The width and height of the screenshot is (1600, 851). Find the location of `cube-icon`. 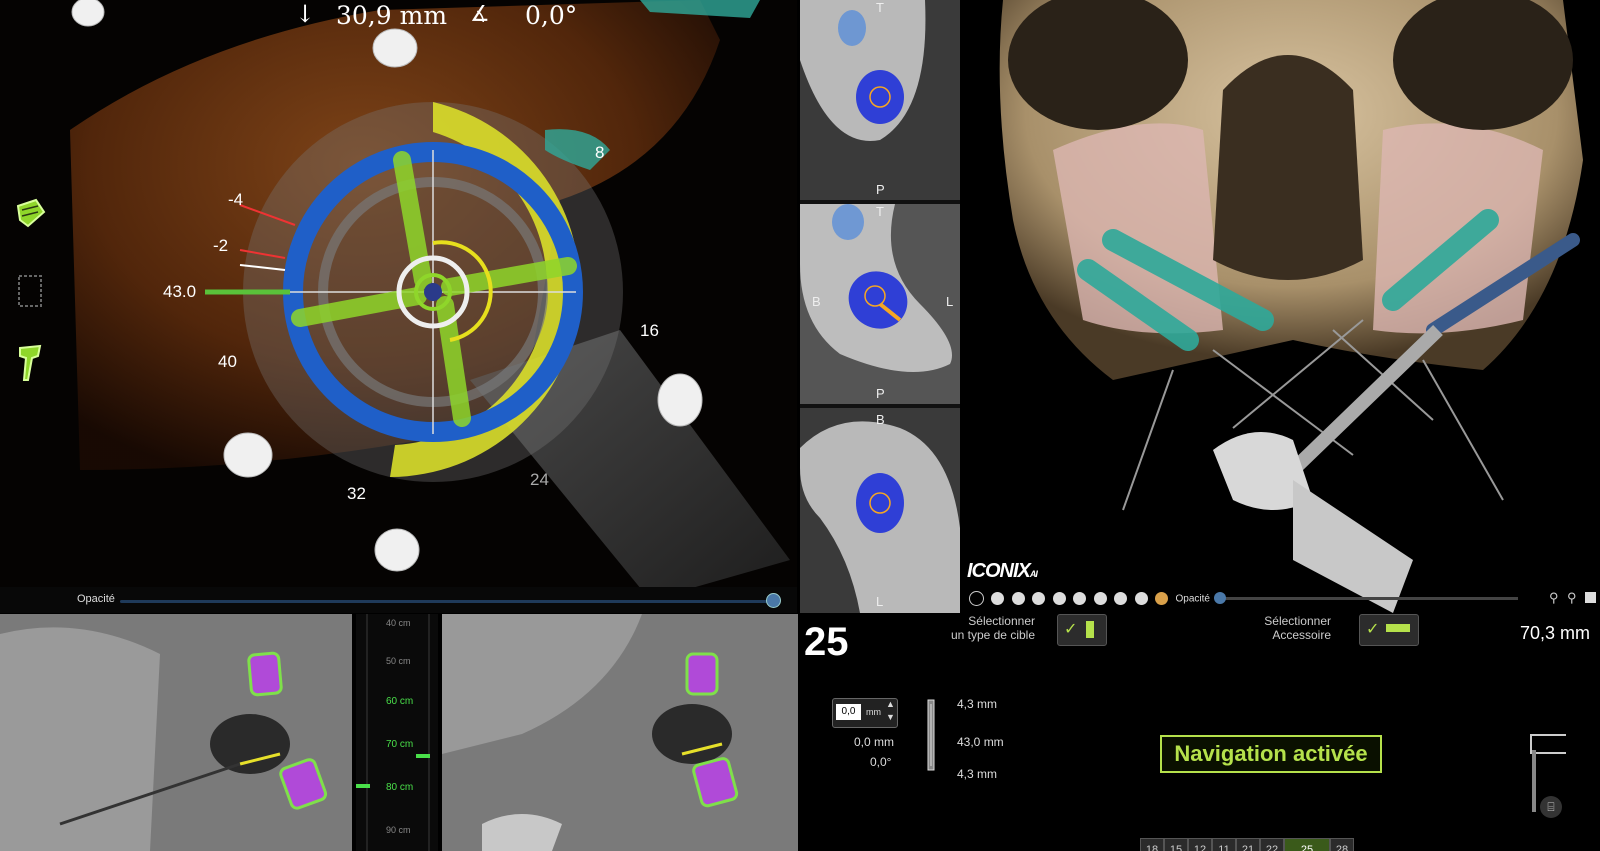

cube-icon is located at coordinates (1590, 597).